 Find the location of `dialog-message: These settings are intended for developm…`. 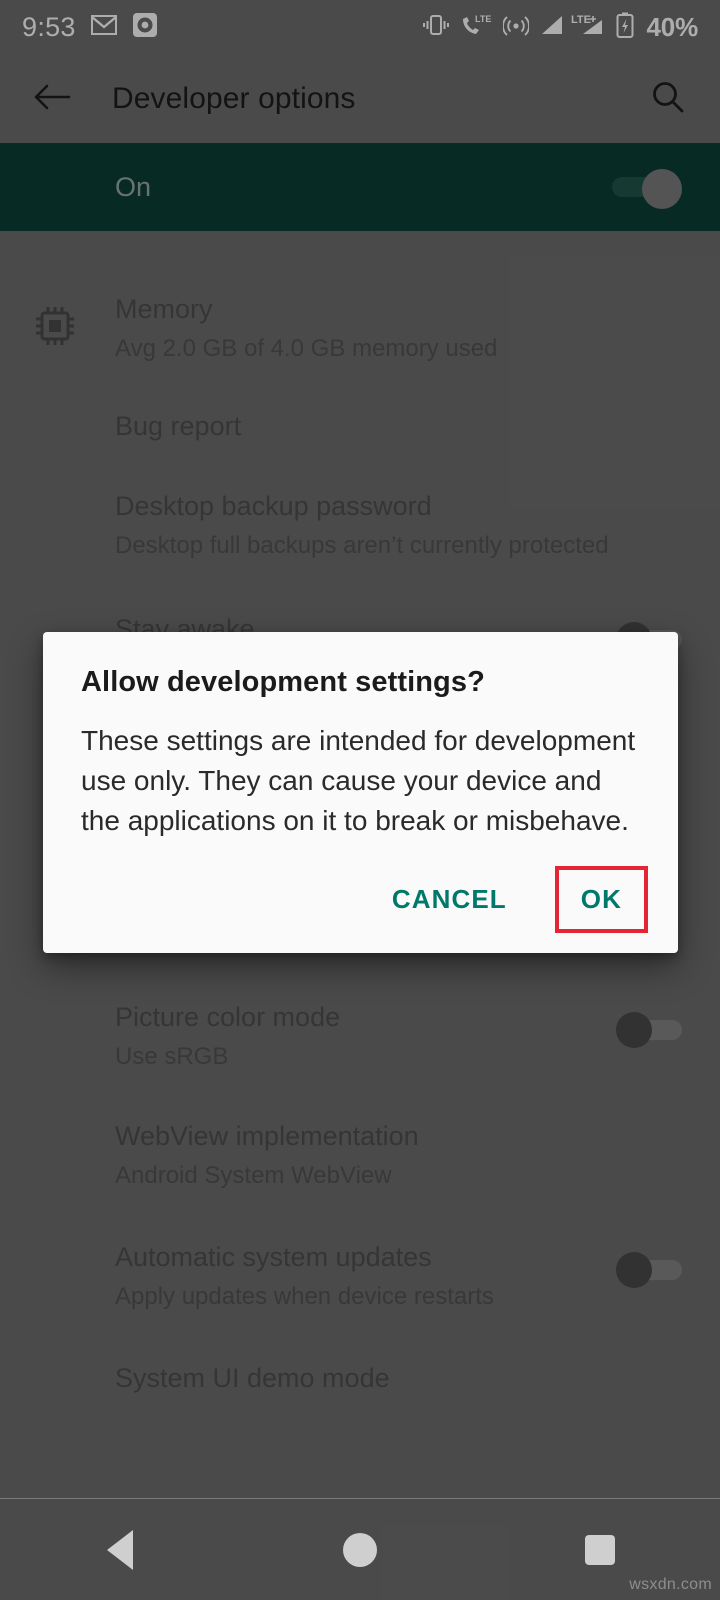

dialog-message: These settings are intended for developm… is located at coordinates (358, 780).